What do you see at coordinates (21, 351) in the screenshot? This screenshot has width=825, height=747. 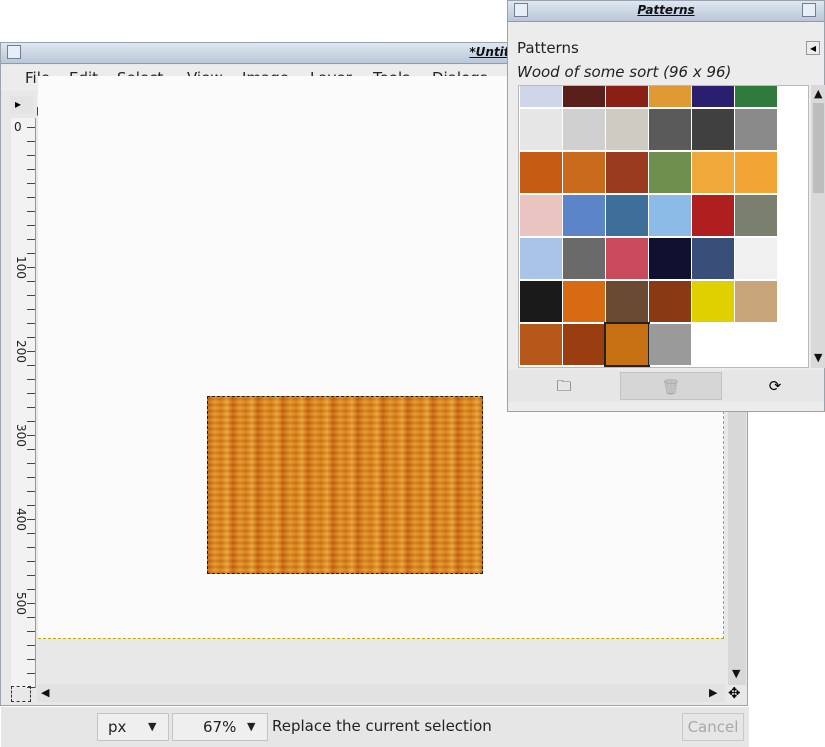 I see `ruler-v-label: 200` at bounding box center [21, 351].